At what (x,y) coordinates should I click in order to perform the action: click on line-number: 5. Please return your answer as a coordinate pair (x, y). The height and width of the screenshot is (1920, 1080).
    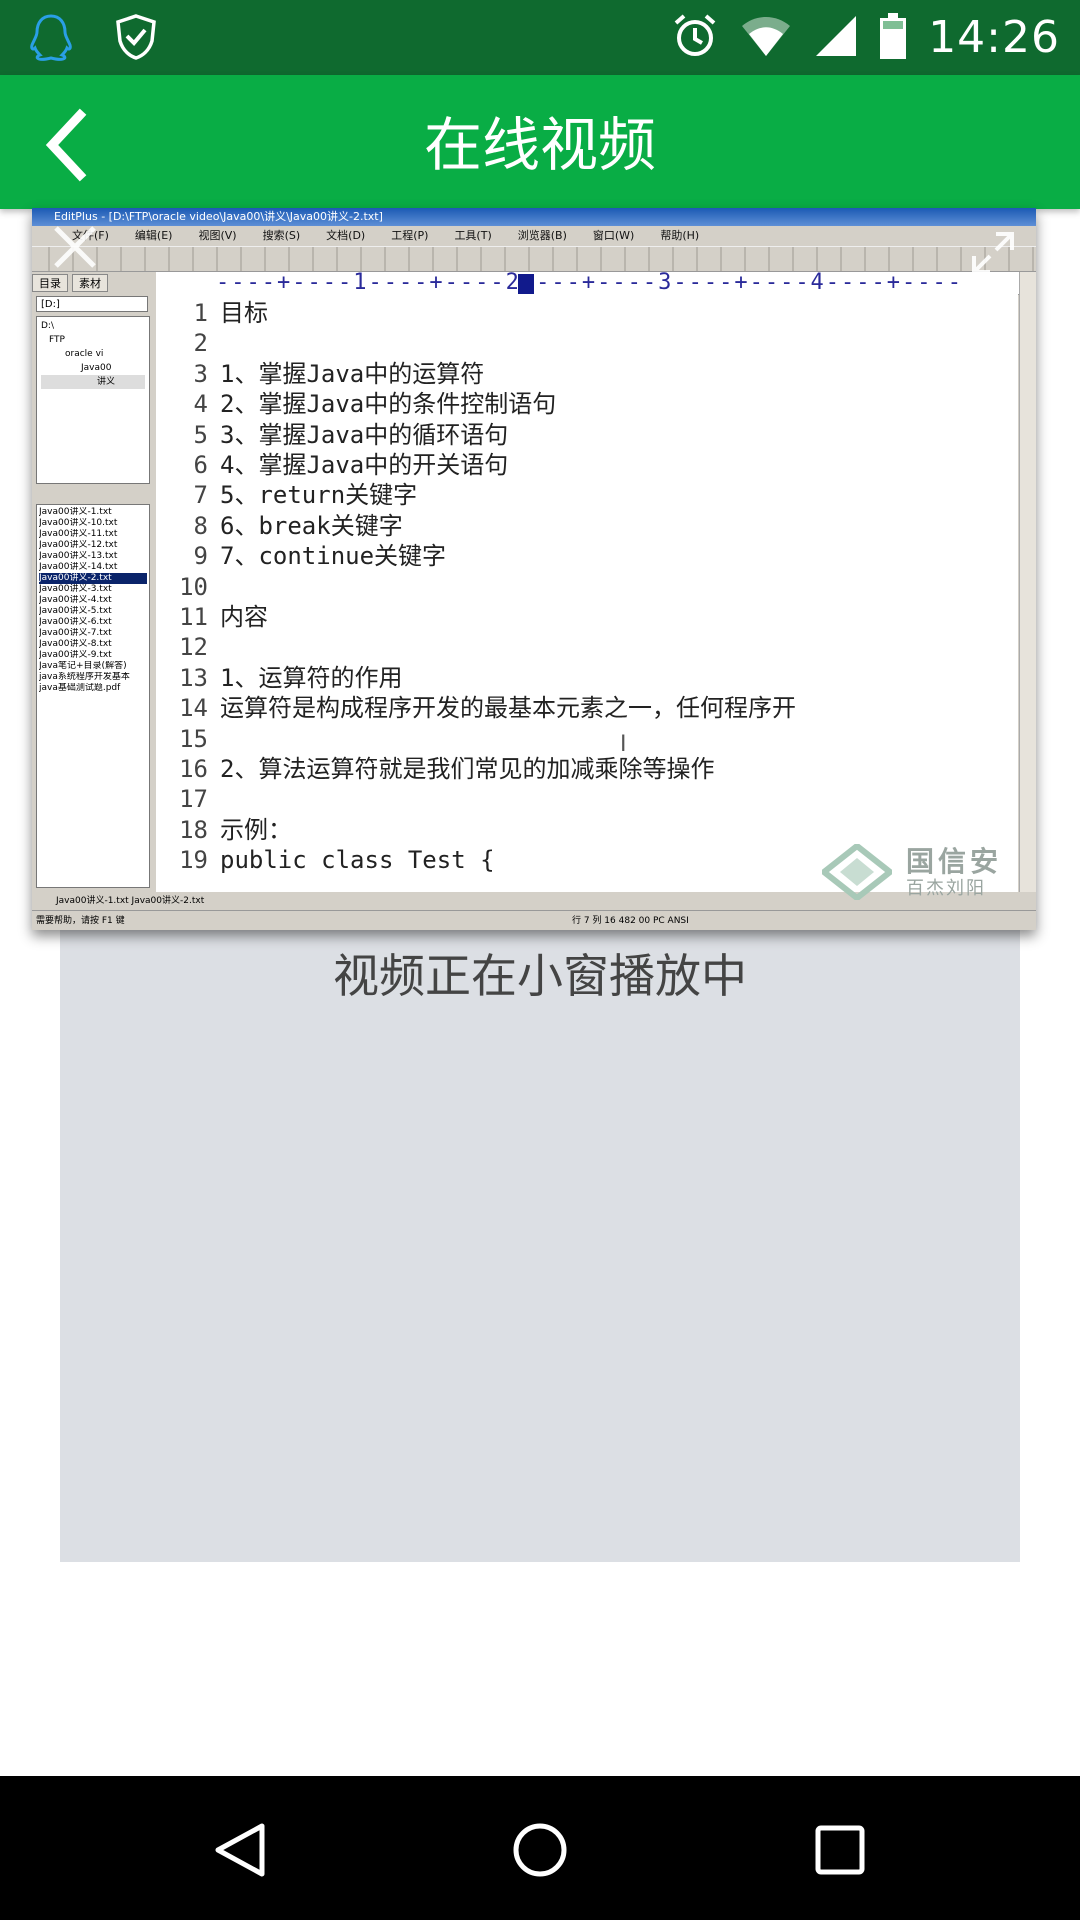
    Looking at the image, I should click on (200, 434).